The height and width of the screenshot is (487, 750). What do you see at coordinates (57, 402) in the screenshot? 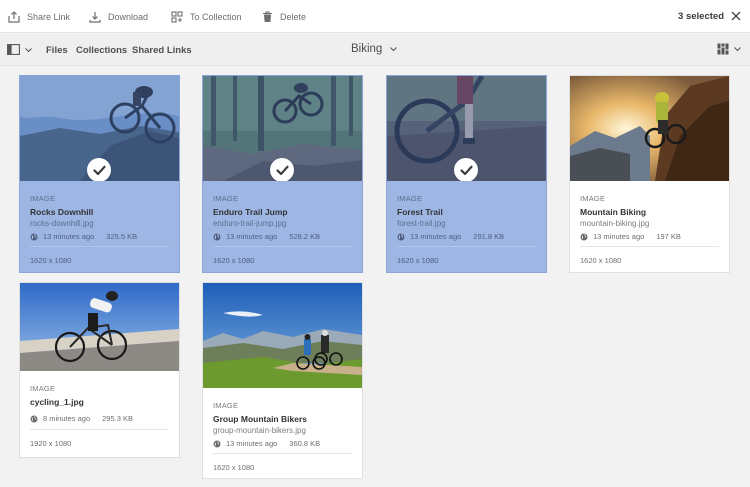
I see `asset-title: cycling_1.jpg` at bounding box center [57, 402].